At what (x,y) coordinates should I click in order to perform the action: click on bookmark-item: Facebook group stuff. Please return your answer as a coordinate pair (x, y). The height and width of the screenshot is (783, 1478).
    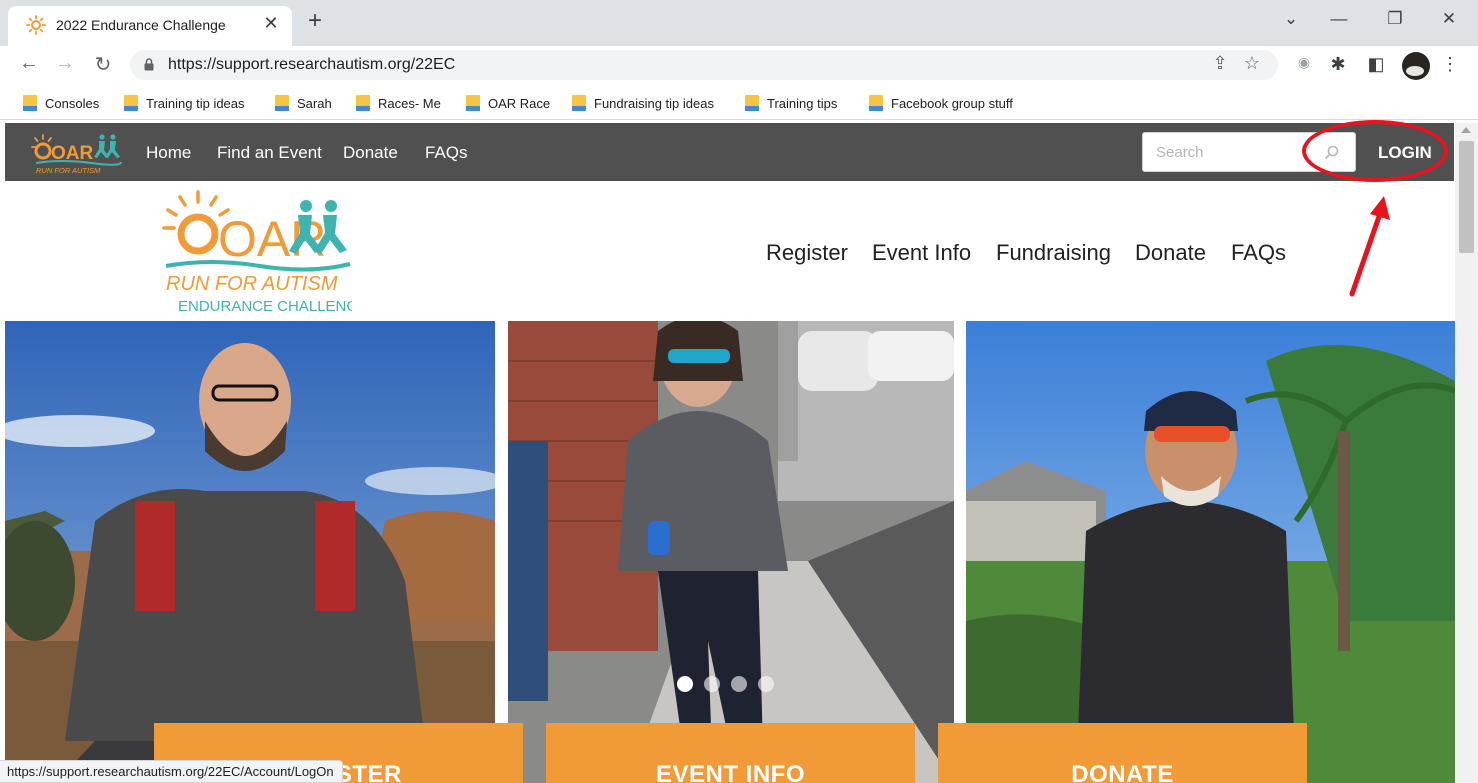
    Looking at the image, I should click on (941, 103).